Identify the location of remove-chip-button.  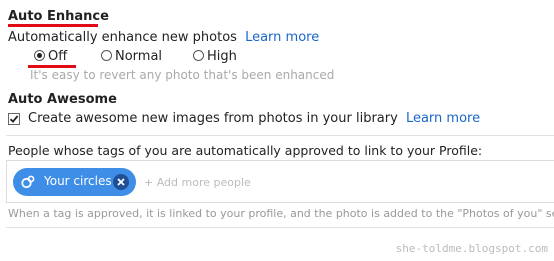
(121, 182).